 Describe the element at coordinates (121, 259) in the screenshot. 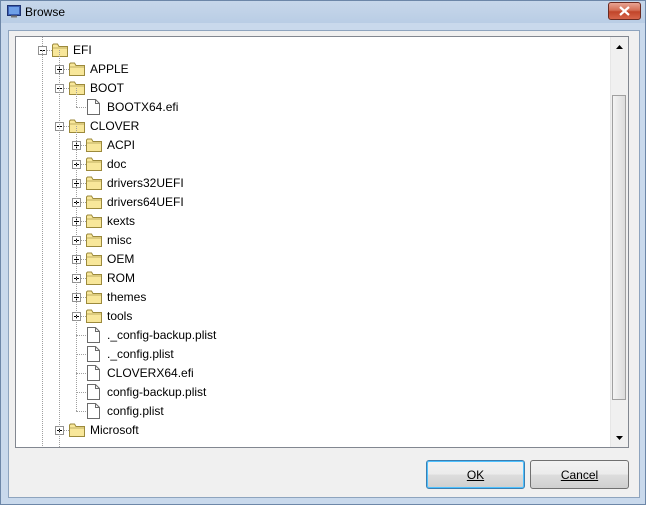

I see `tree-item-label: OEM` at that location.